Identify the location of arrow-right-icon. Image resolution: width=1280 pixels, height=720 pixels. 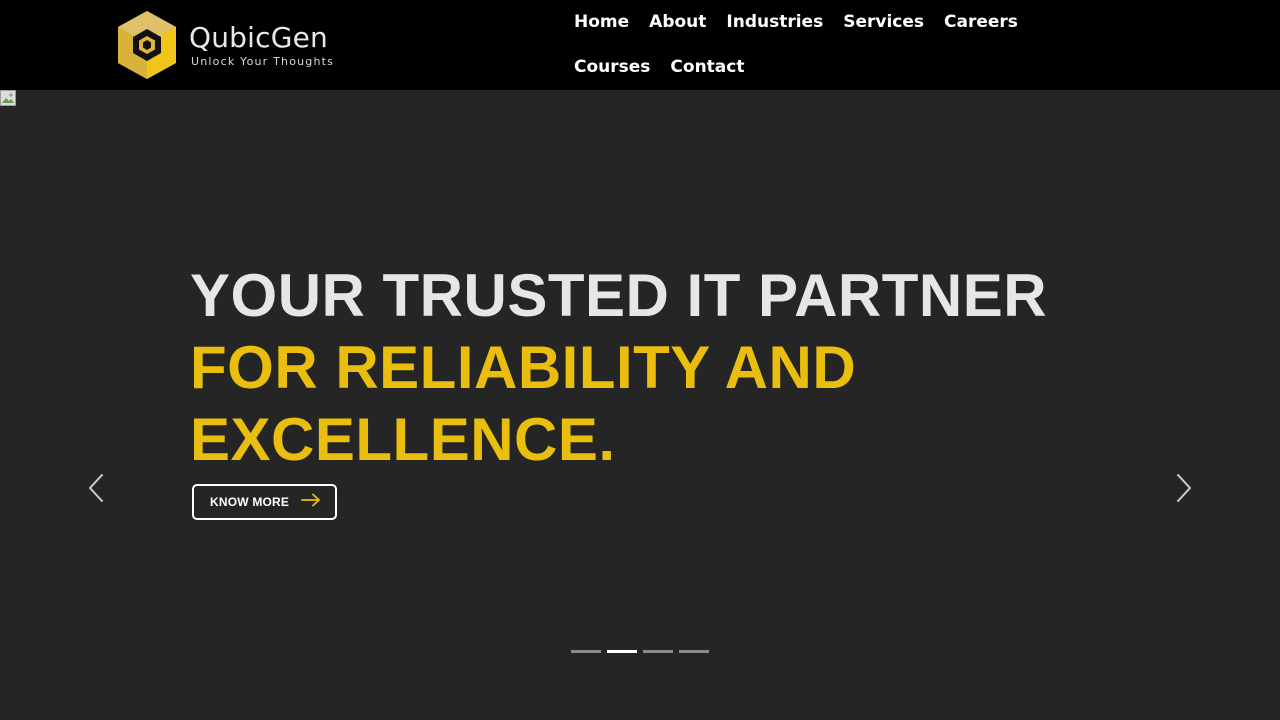
(311, 502).